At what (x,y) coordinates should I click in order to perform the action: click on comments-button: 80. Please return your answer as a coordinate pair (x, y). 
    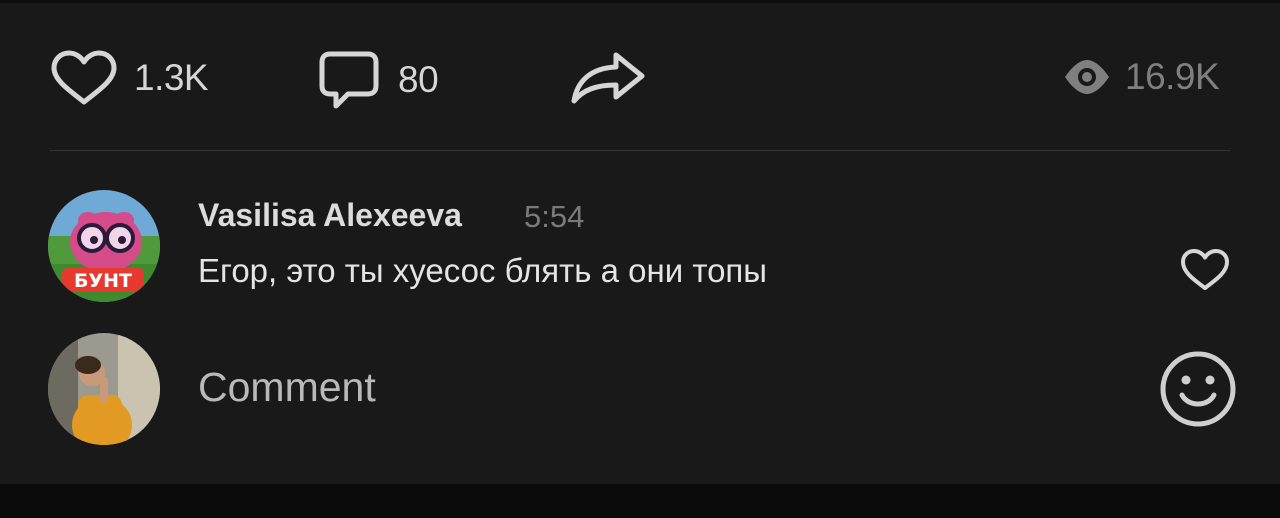
    Looking at the image, I should click on (378, 80).